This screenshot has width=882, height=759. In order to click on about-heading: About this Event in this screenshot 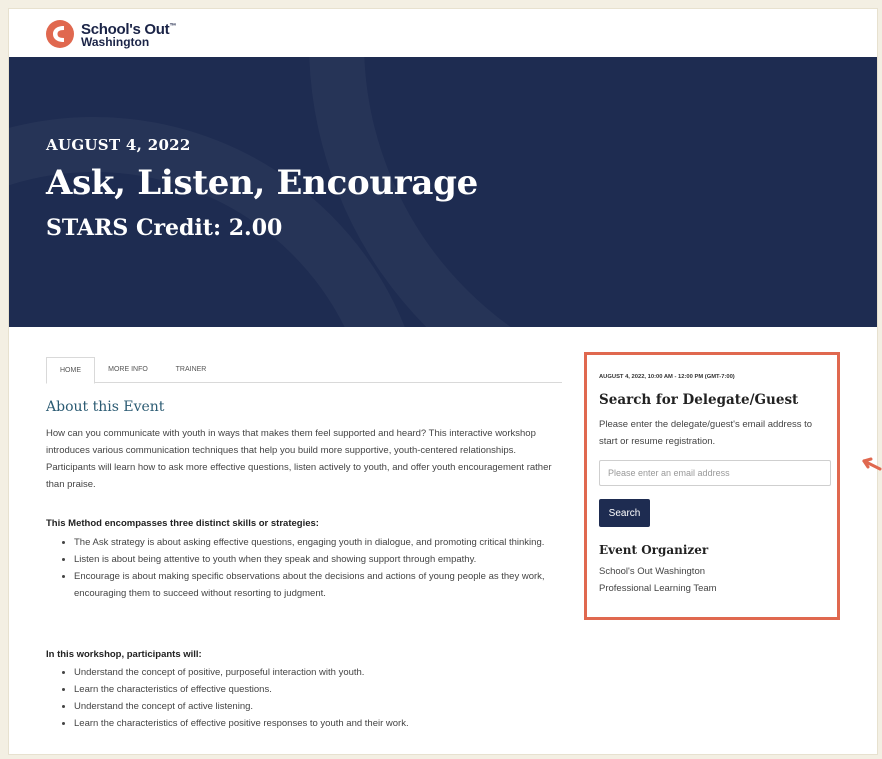, I will do `click(105, 407)`.